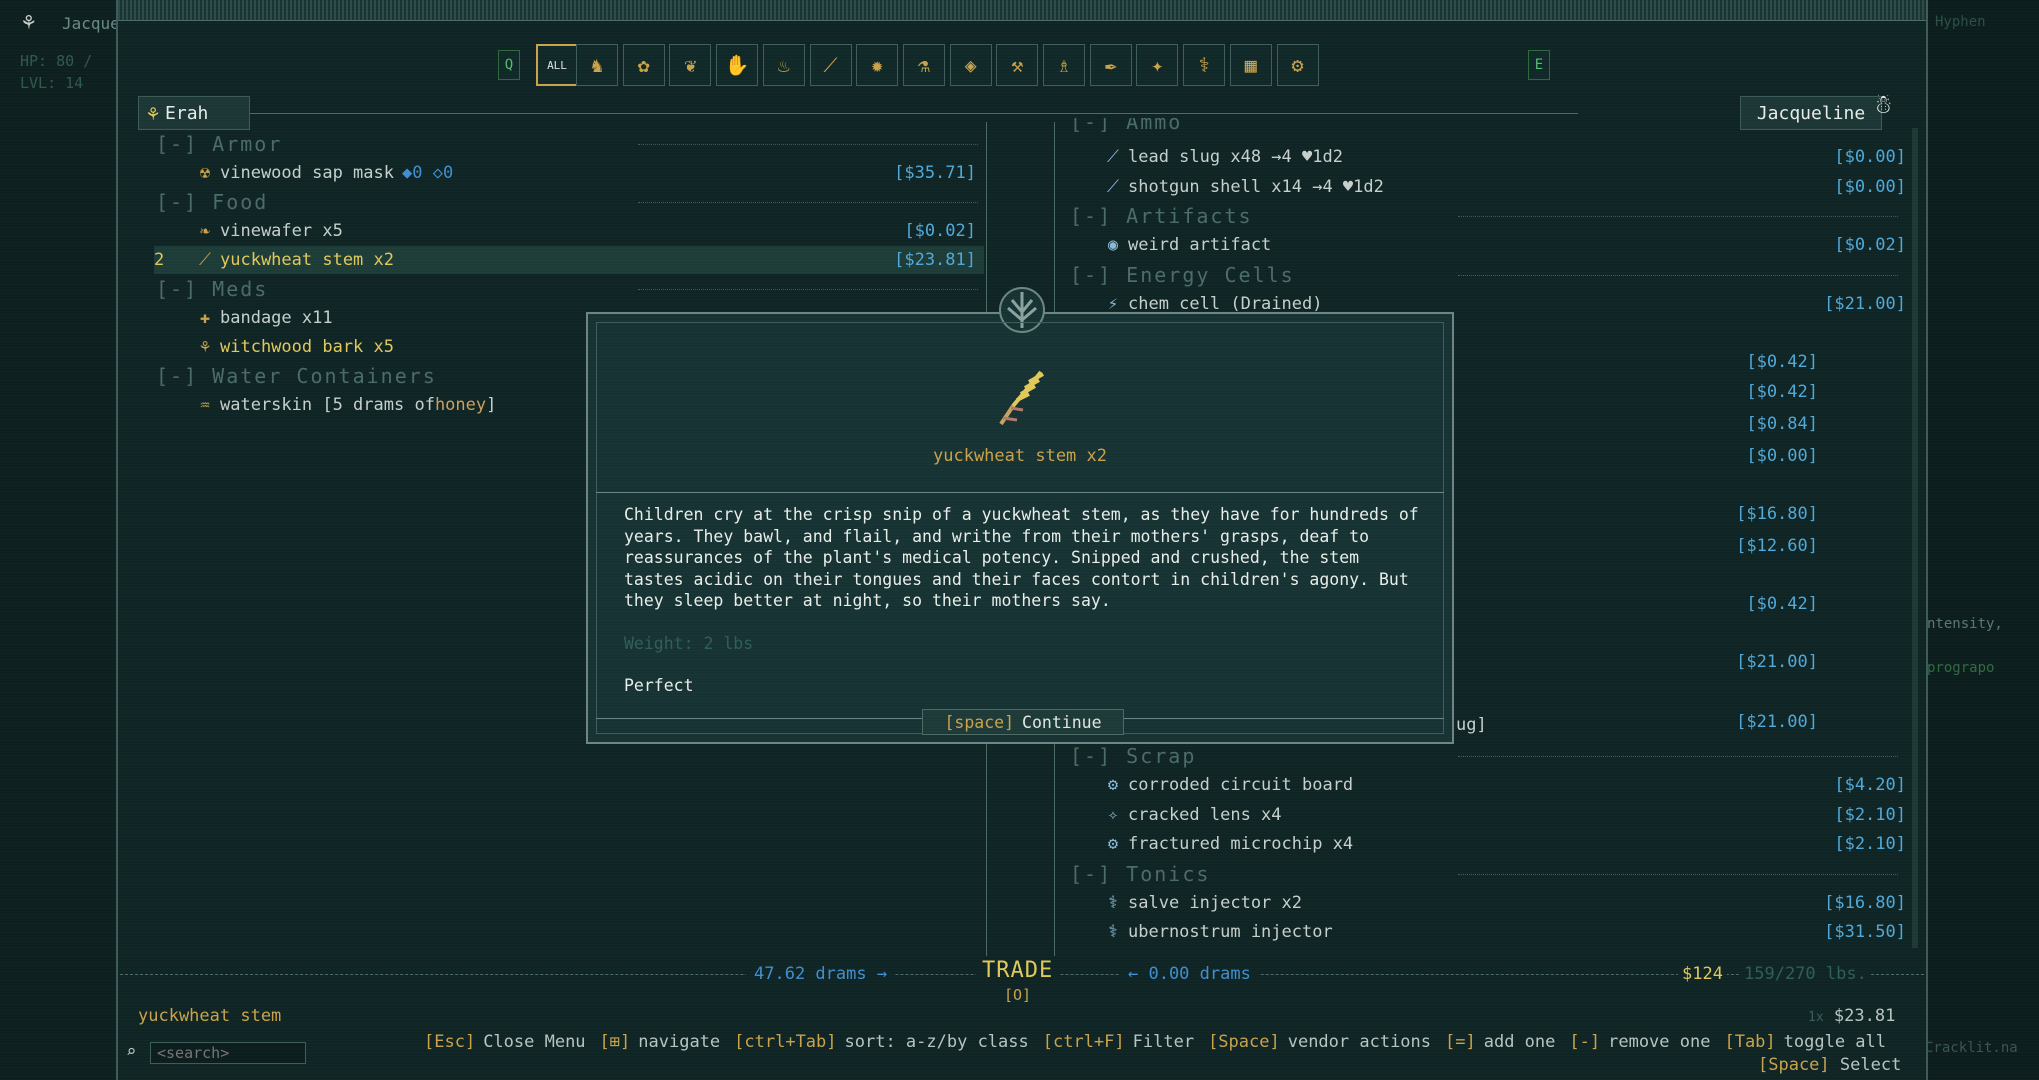 The image size is (2039, 1080). What do you see at coordinates (1915, 538) in the screenshot?
I see `vendor-scrollbar` at bounding box center [1915, 538].